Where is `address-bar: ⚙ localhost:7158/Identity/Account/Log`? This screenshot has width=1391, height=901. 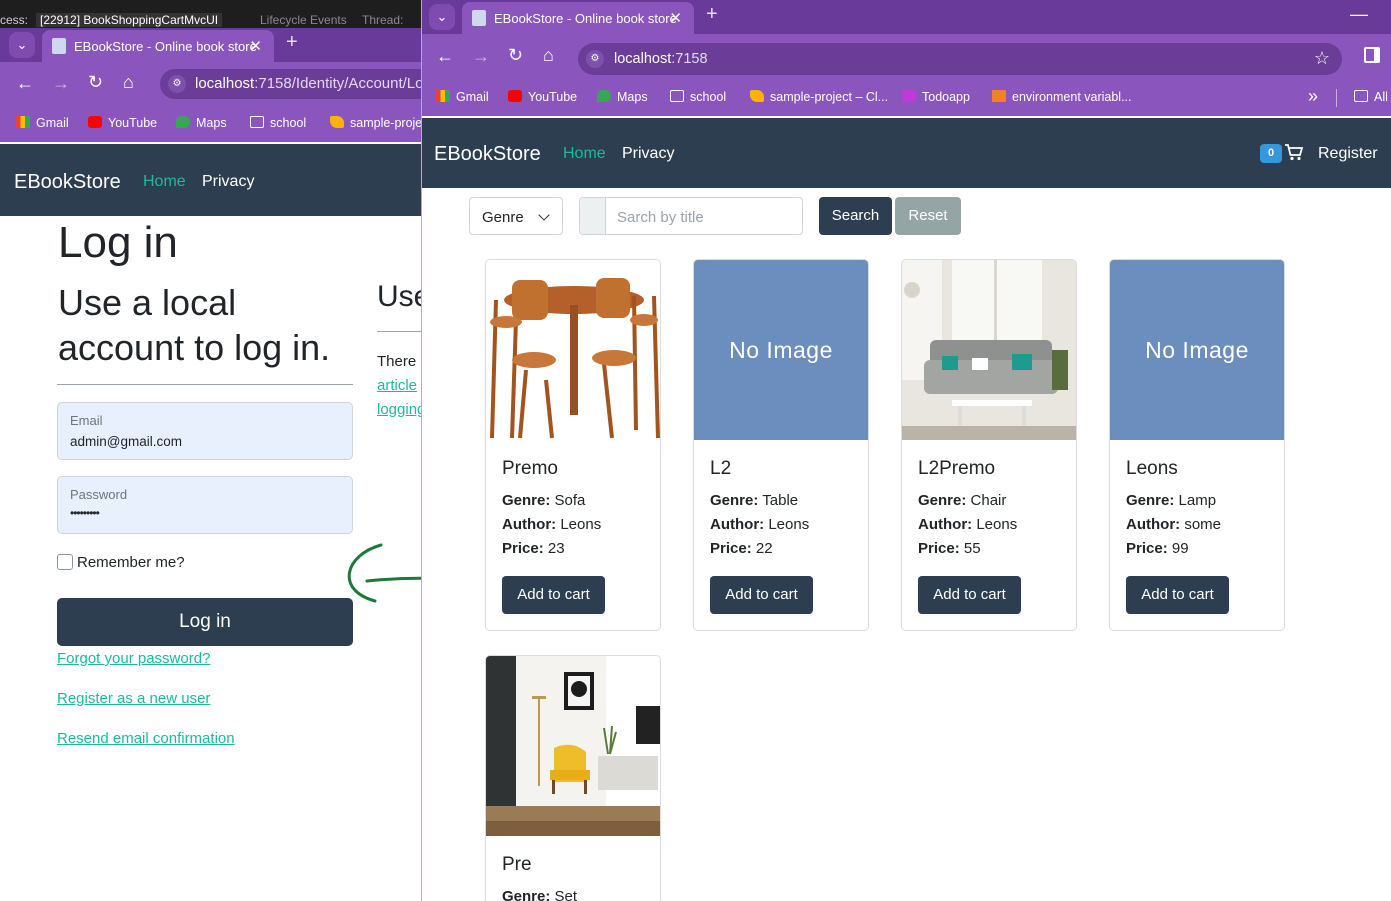
address-bar: ⚙ localhost:7158/Identity/Account/Log is located at coordinates (295, 84).